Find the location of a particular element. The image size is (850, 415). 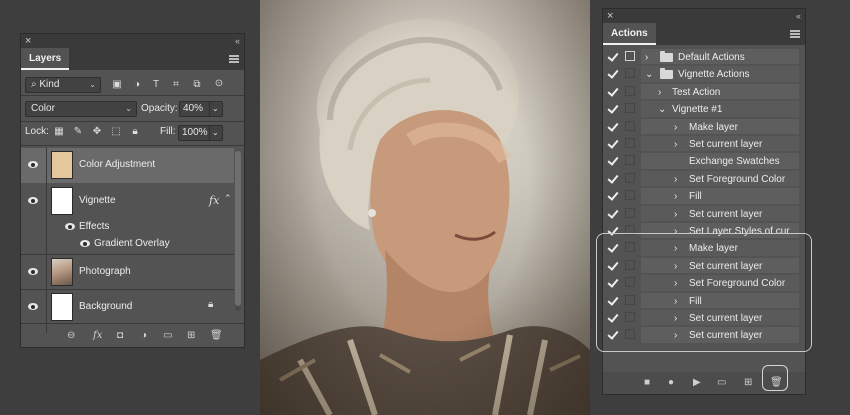

filter-shape-icon: ⌗ is located at coordinates (176, 85).